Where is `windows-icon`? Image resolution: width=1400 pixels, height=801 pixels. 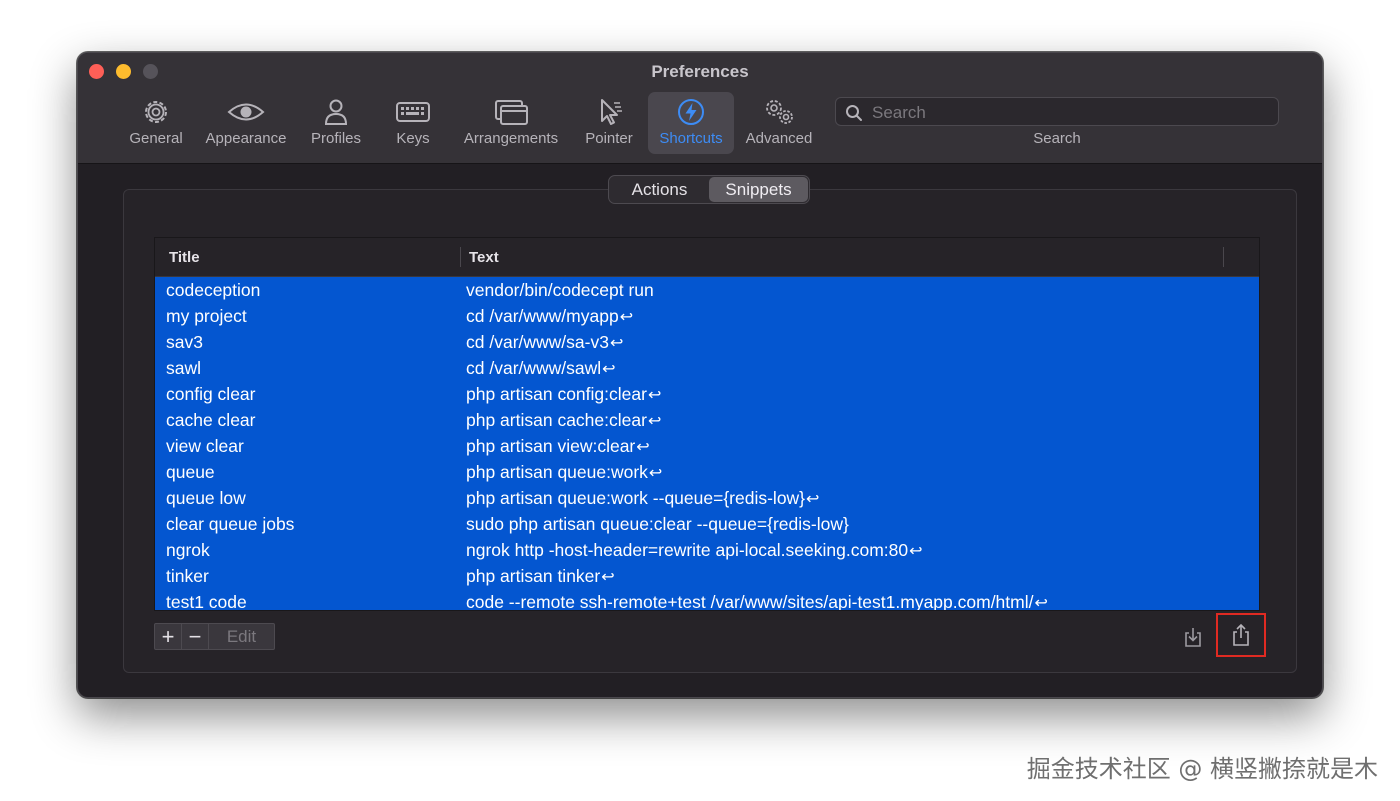
windows-icon is located at coordinates (511, 112).